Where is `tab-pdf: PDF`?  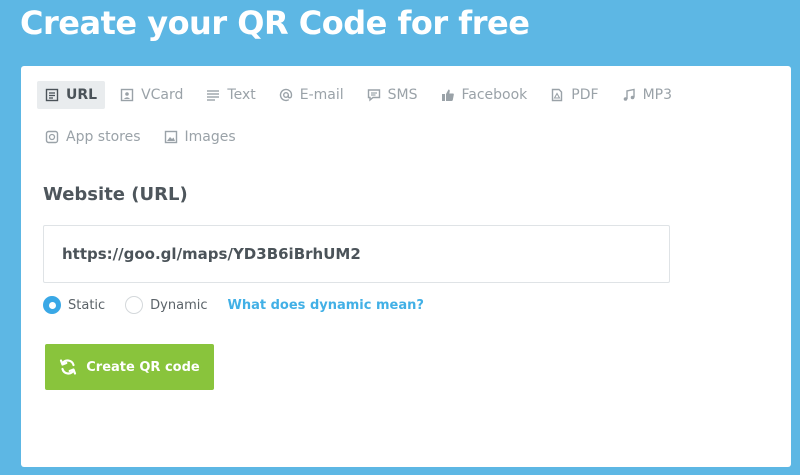
tab-pdf: PDF is located at coordinates (574, 95).